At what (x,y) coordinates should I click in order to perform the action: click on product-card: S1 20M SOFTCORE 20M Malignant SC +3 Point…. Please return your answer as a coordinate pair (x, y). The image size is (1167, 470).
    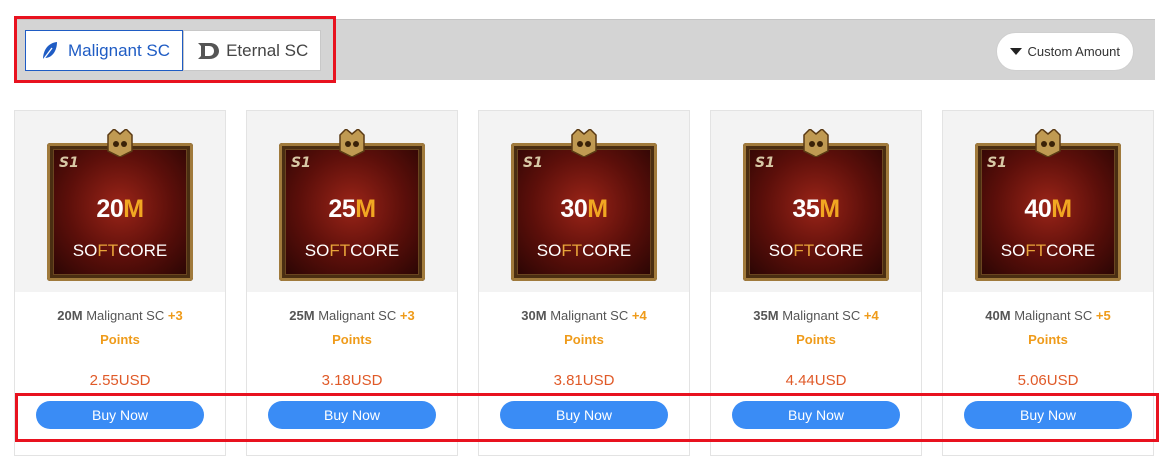
    Looking at the image, I should click on (120, 283).